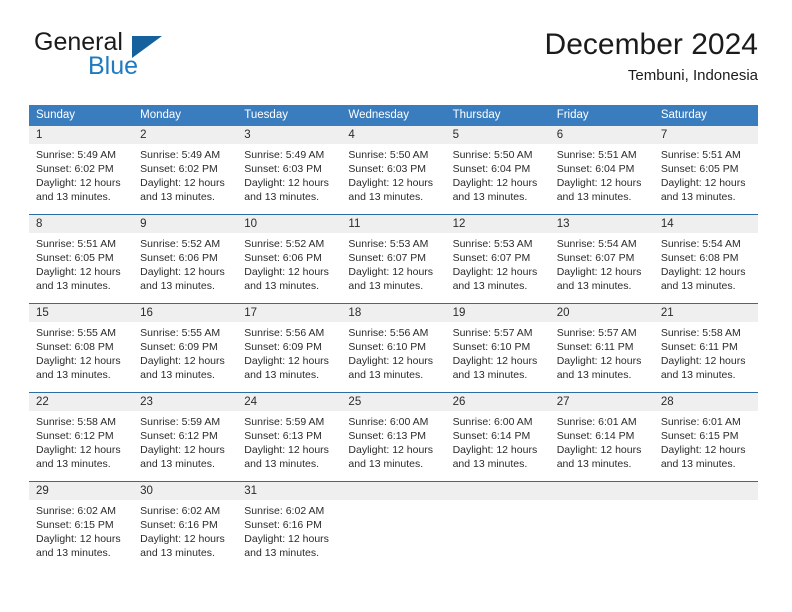  Describe the element at coordinates (179, 258) in the screenshot. I see `sunset-text: Sunset: 6:06 PM` at that location.